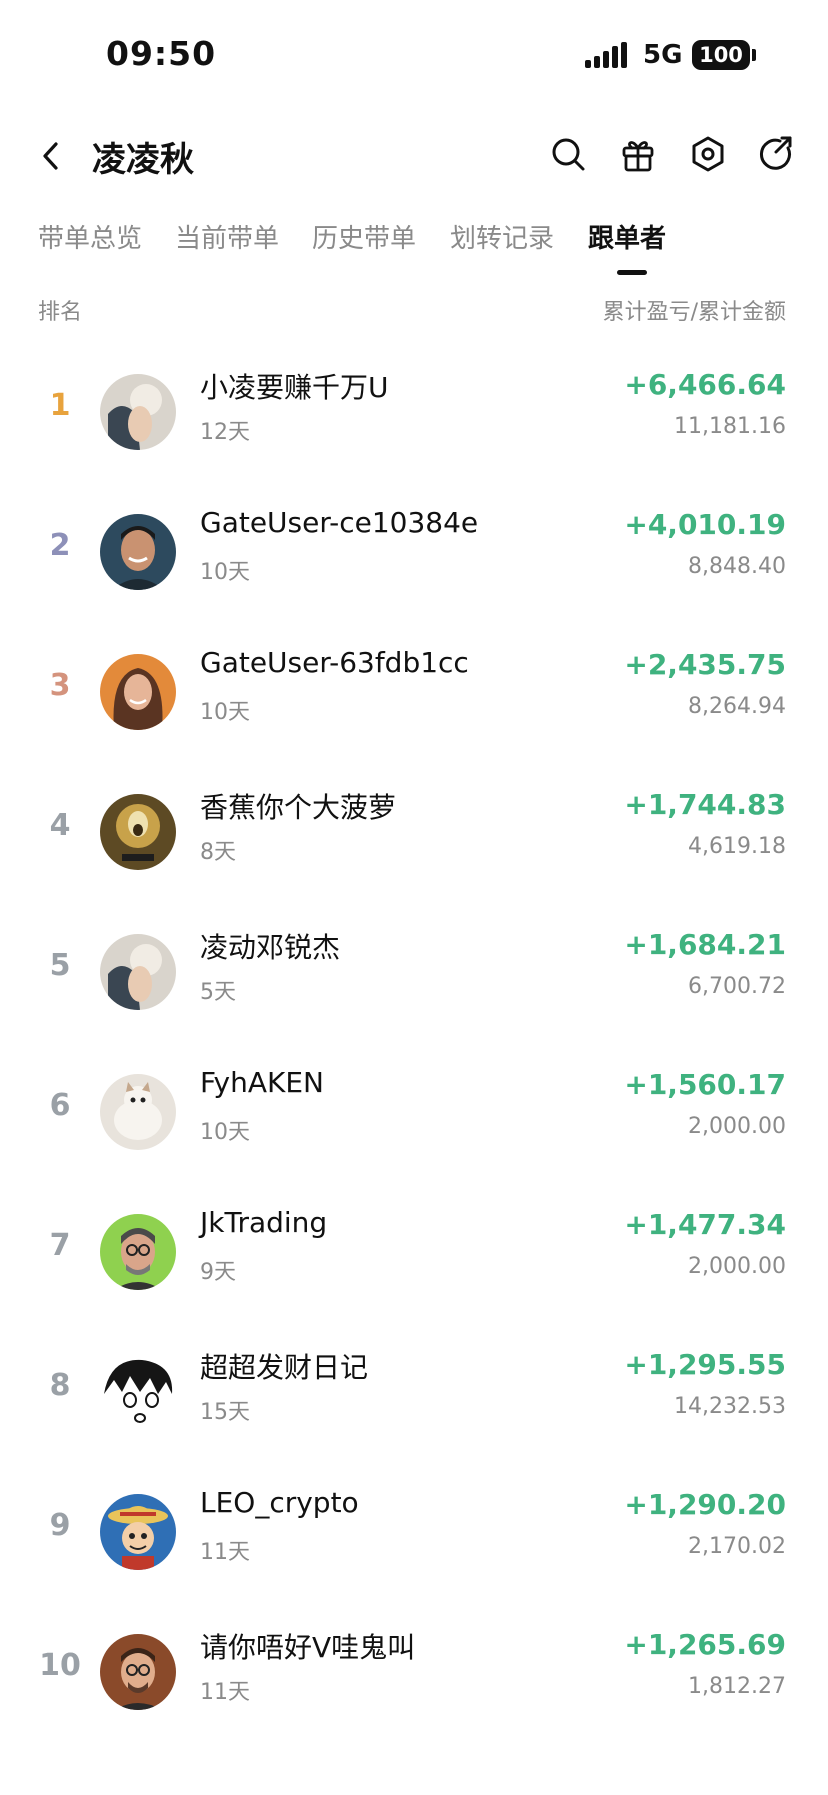 The image size is (828, 1795). I want to click on cumulative-pnl: +2,435.75, so click(705, 664).